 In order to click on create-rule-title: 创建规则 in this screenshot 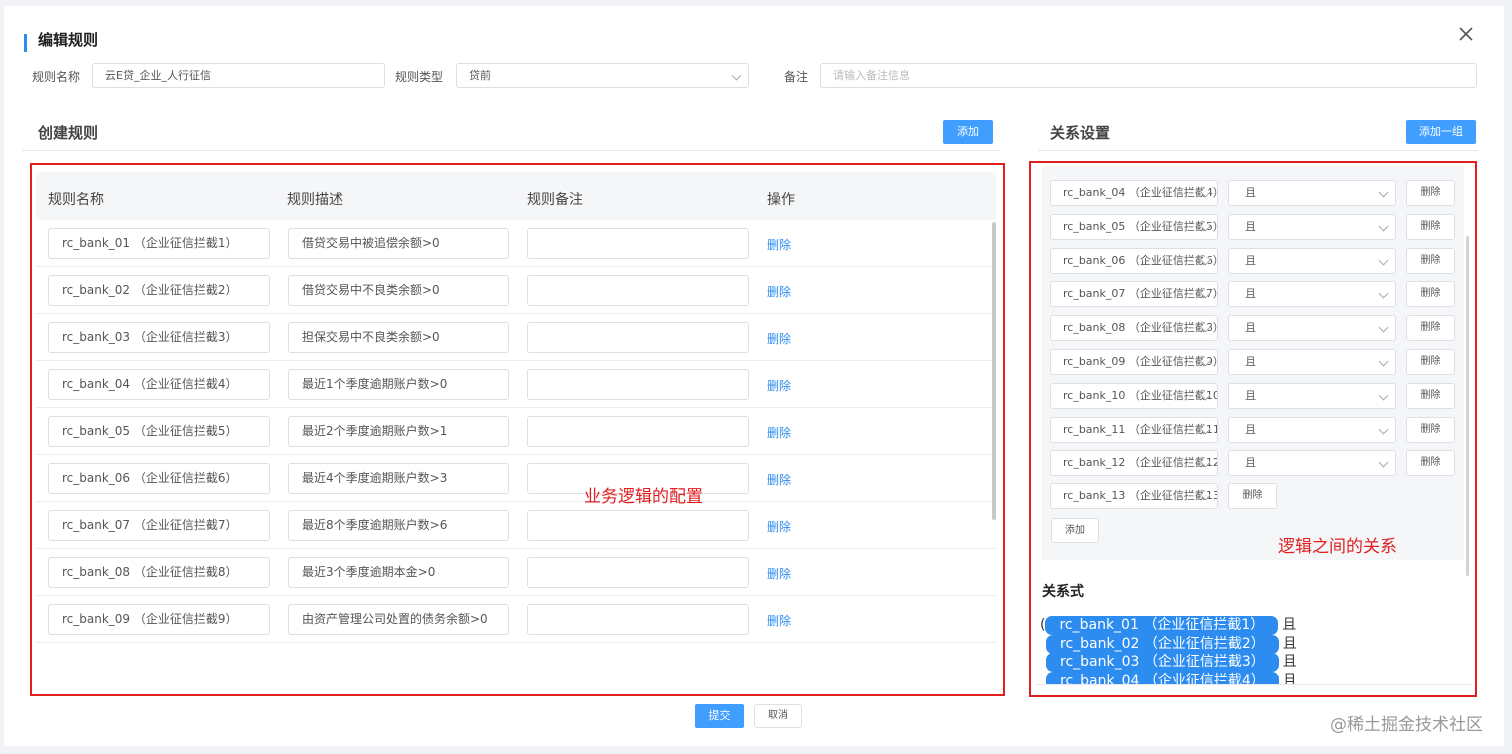, I will do `click(68, 133)`.